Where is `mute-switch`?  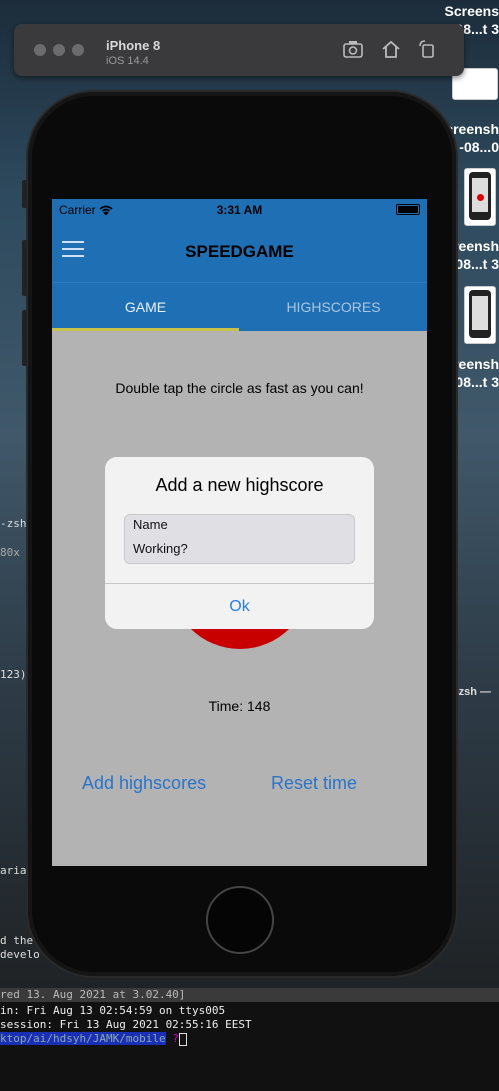
mute-switch is located at coordinates (24, 194).